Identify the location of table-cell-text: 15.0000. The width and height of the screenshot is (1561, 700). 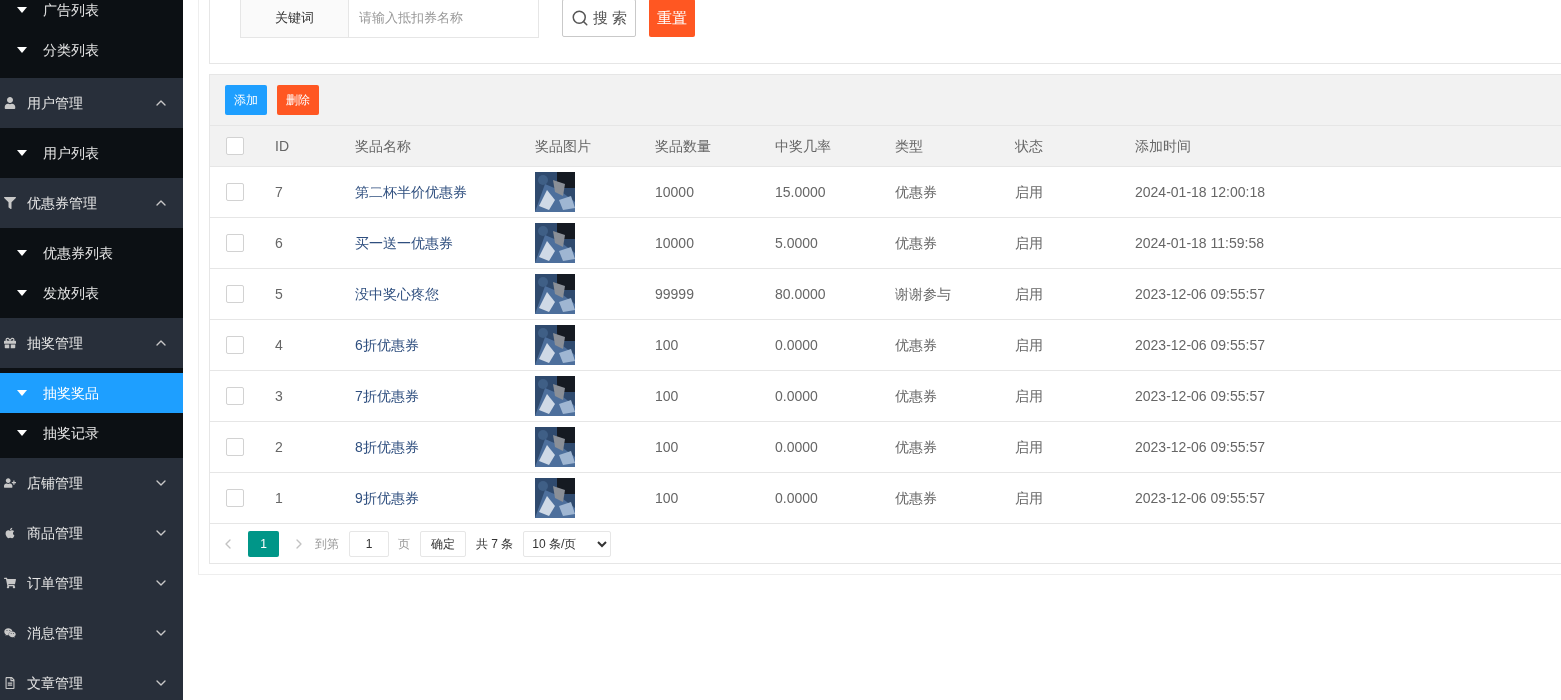
(800, 192).